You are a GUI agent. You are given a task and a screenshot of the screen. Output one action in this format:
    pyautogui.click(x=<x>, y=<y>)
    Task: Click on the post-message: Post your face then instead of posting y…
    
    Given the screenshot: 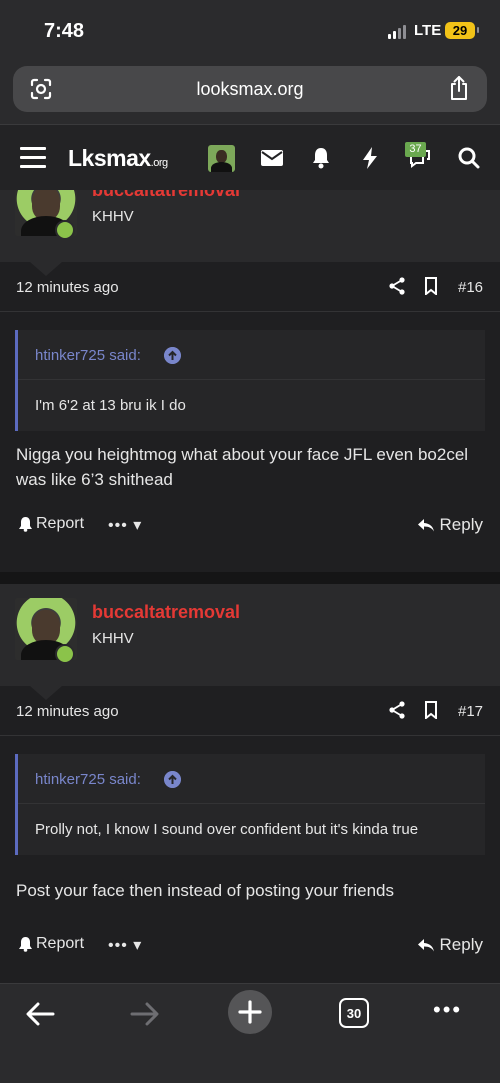 What is the action you would take?
    pyautogui.click(x=205, y=890)
    